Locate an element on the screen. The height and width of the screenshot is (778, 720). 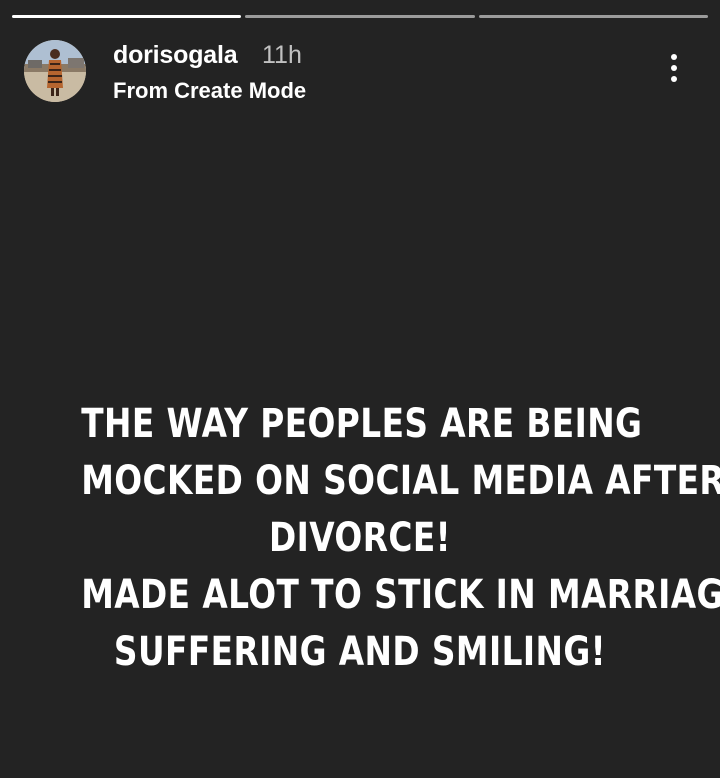
avatar is located at coordinates (55, 71).